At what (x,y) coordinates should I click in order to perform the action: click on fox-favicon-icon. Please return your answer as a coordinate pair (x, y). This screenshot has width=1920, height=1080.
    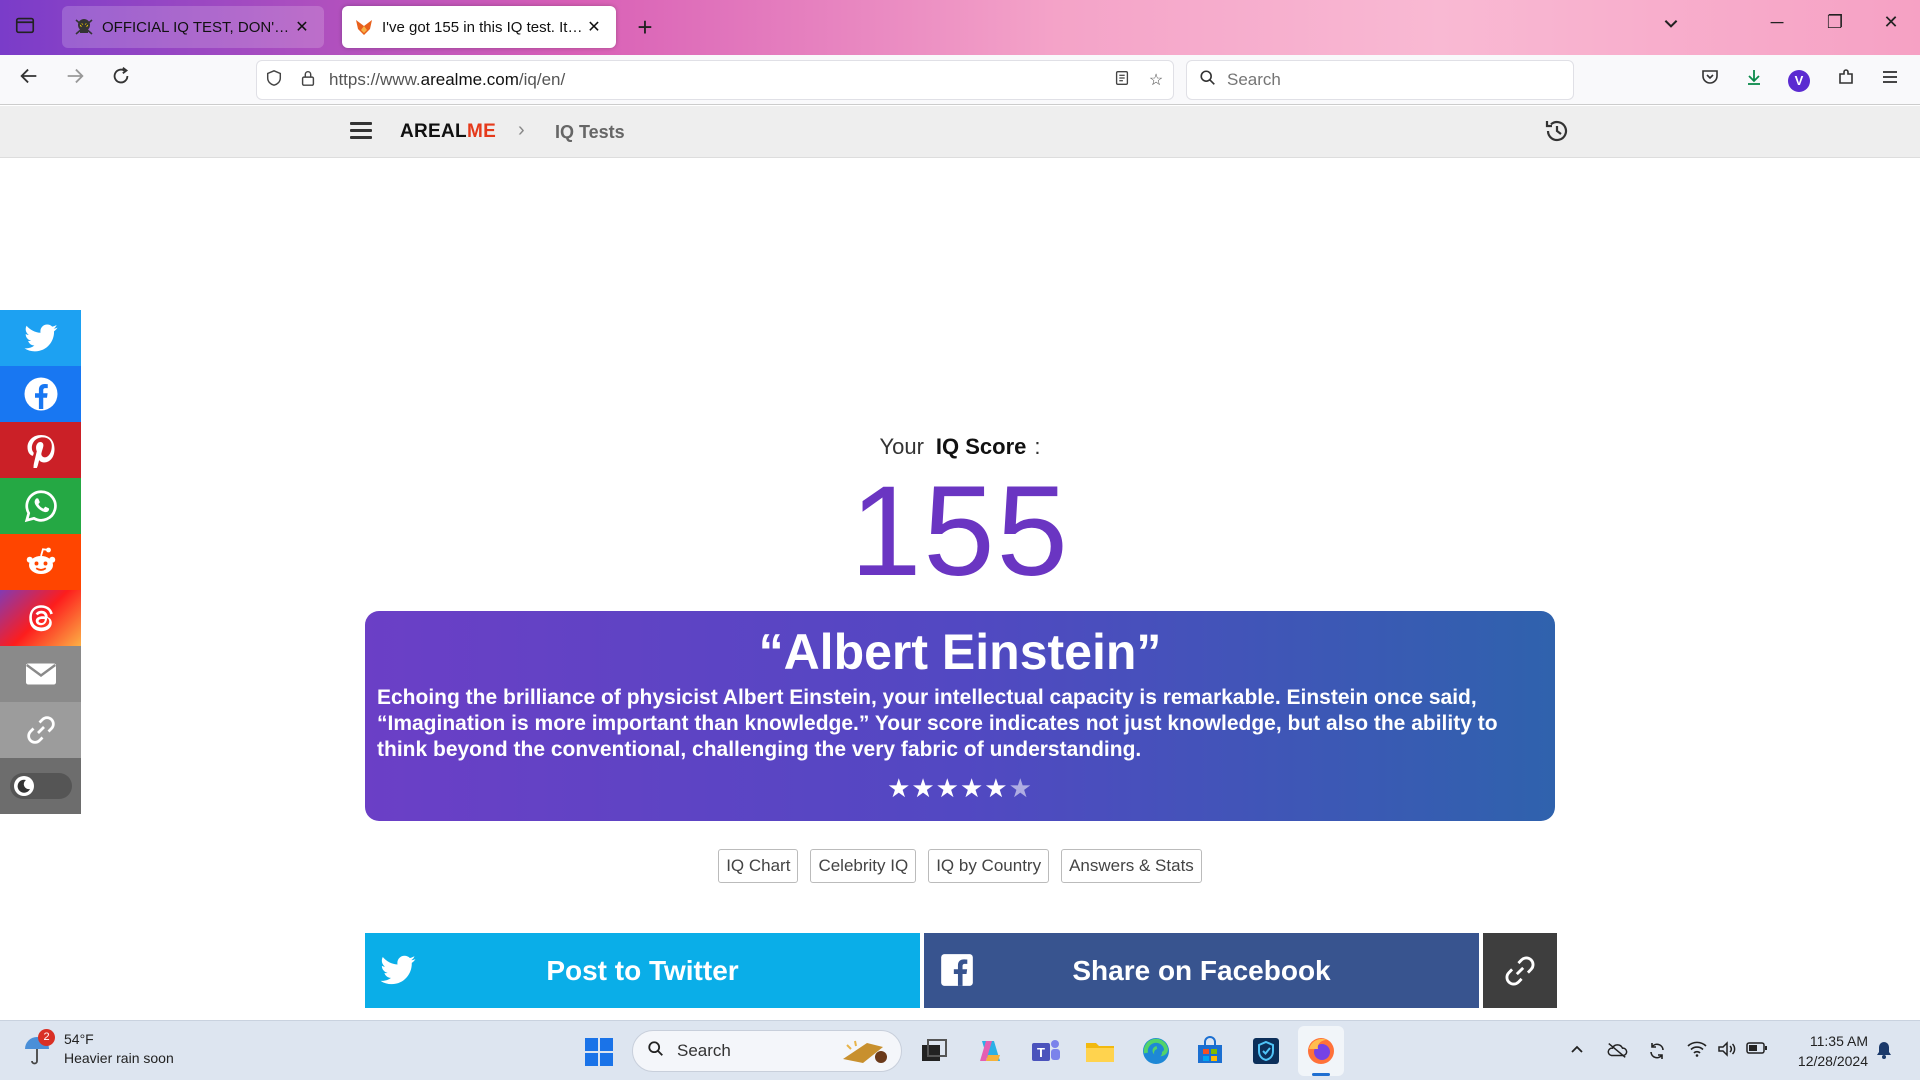
    Looking at the image, I should click on (364, 27).